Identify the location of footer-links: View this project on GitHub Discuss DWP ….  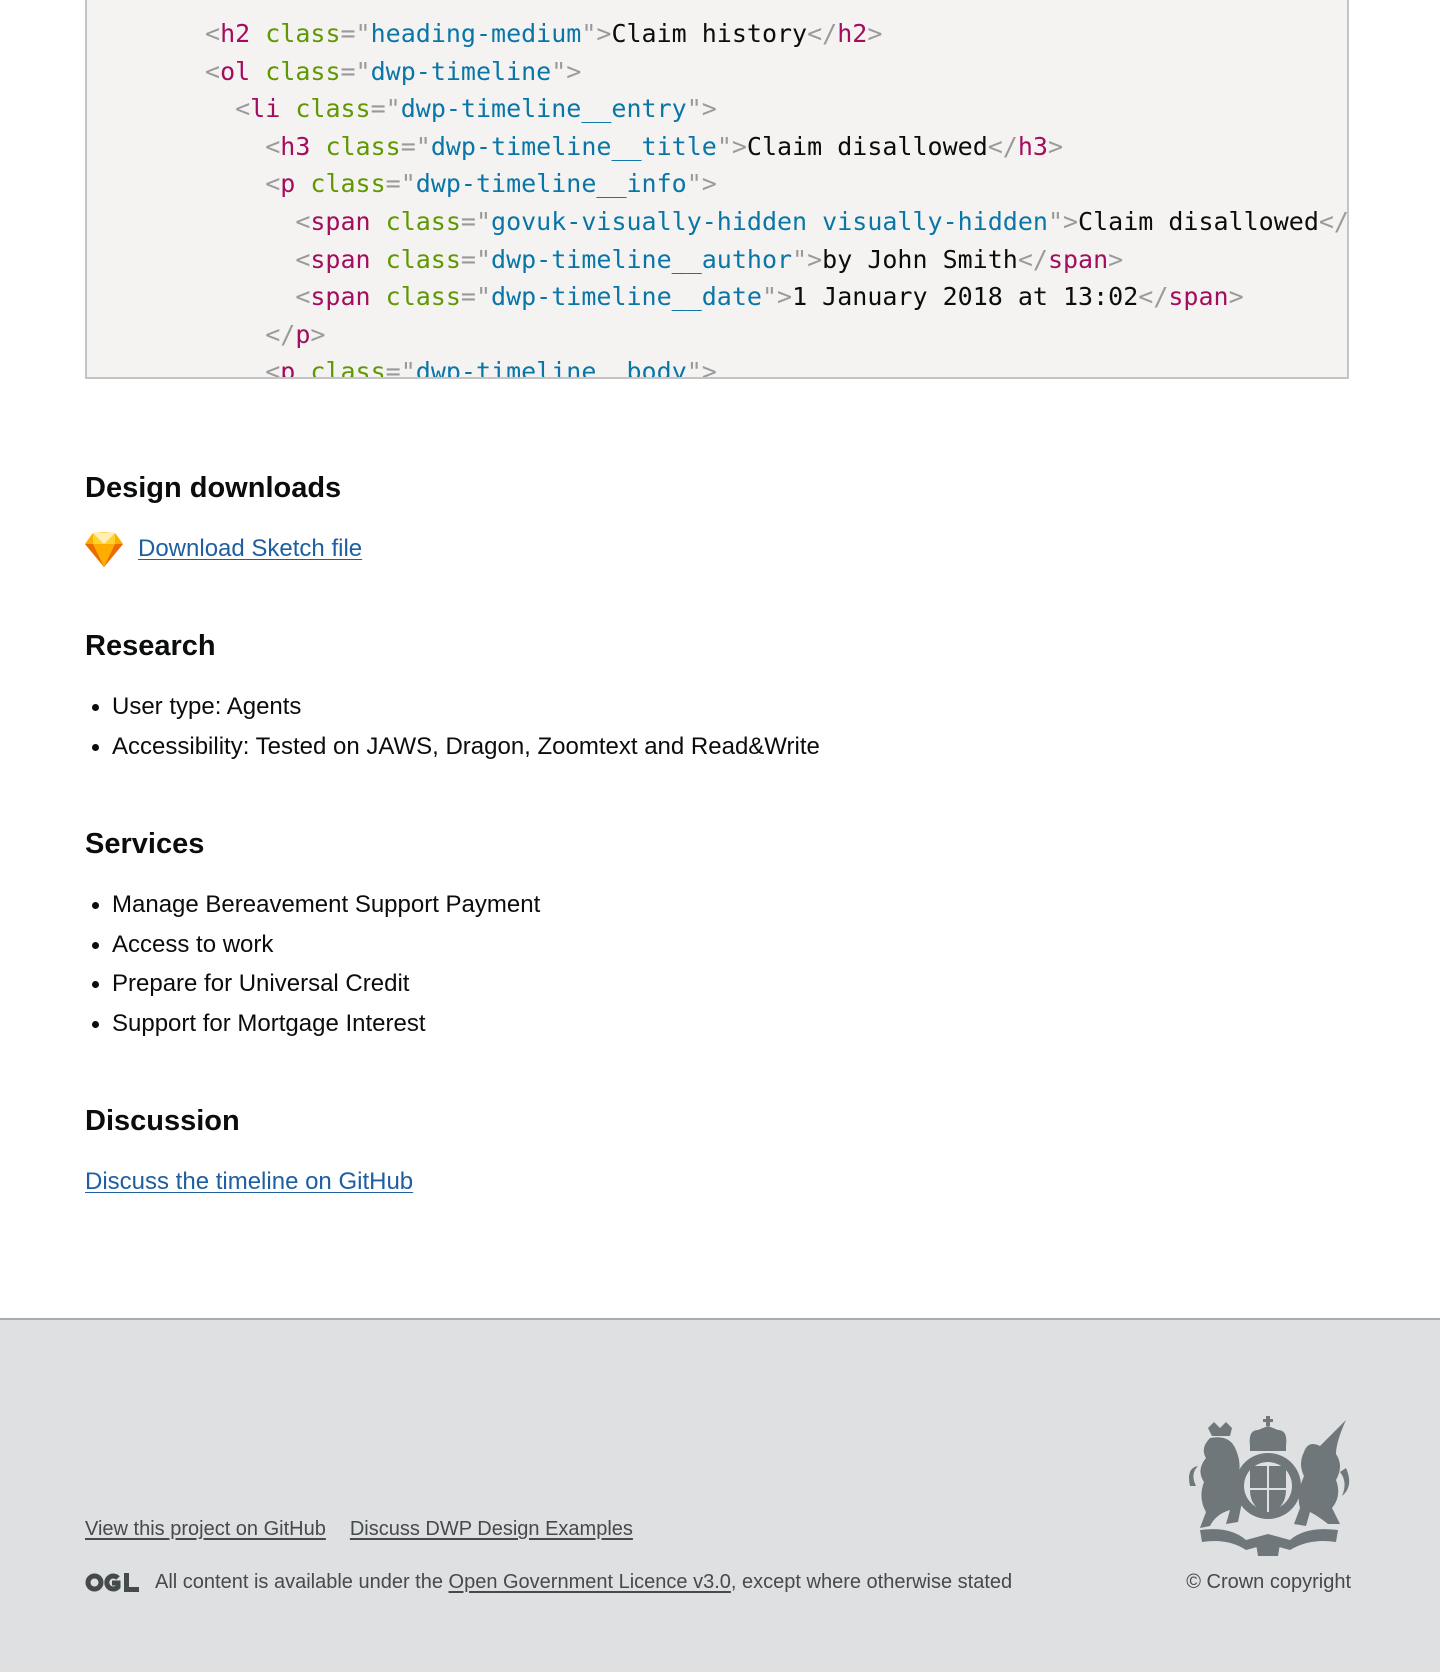
(359, 1529).